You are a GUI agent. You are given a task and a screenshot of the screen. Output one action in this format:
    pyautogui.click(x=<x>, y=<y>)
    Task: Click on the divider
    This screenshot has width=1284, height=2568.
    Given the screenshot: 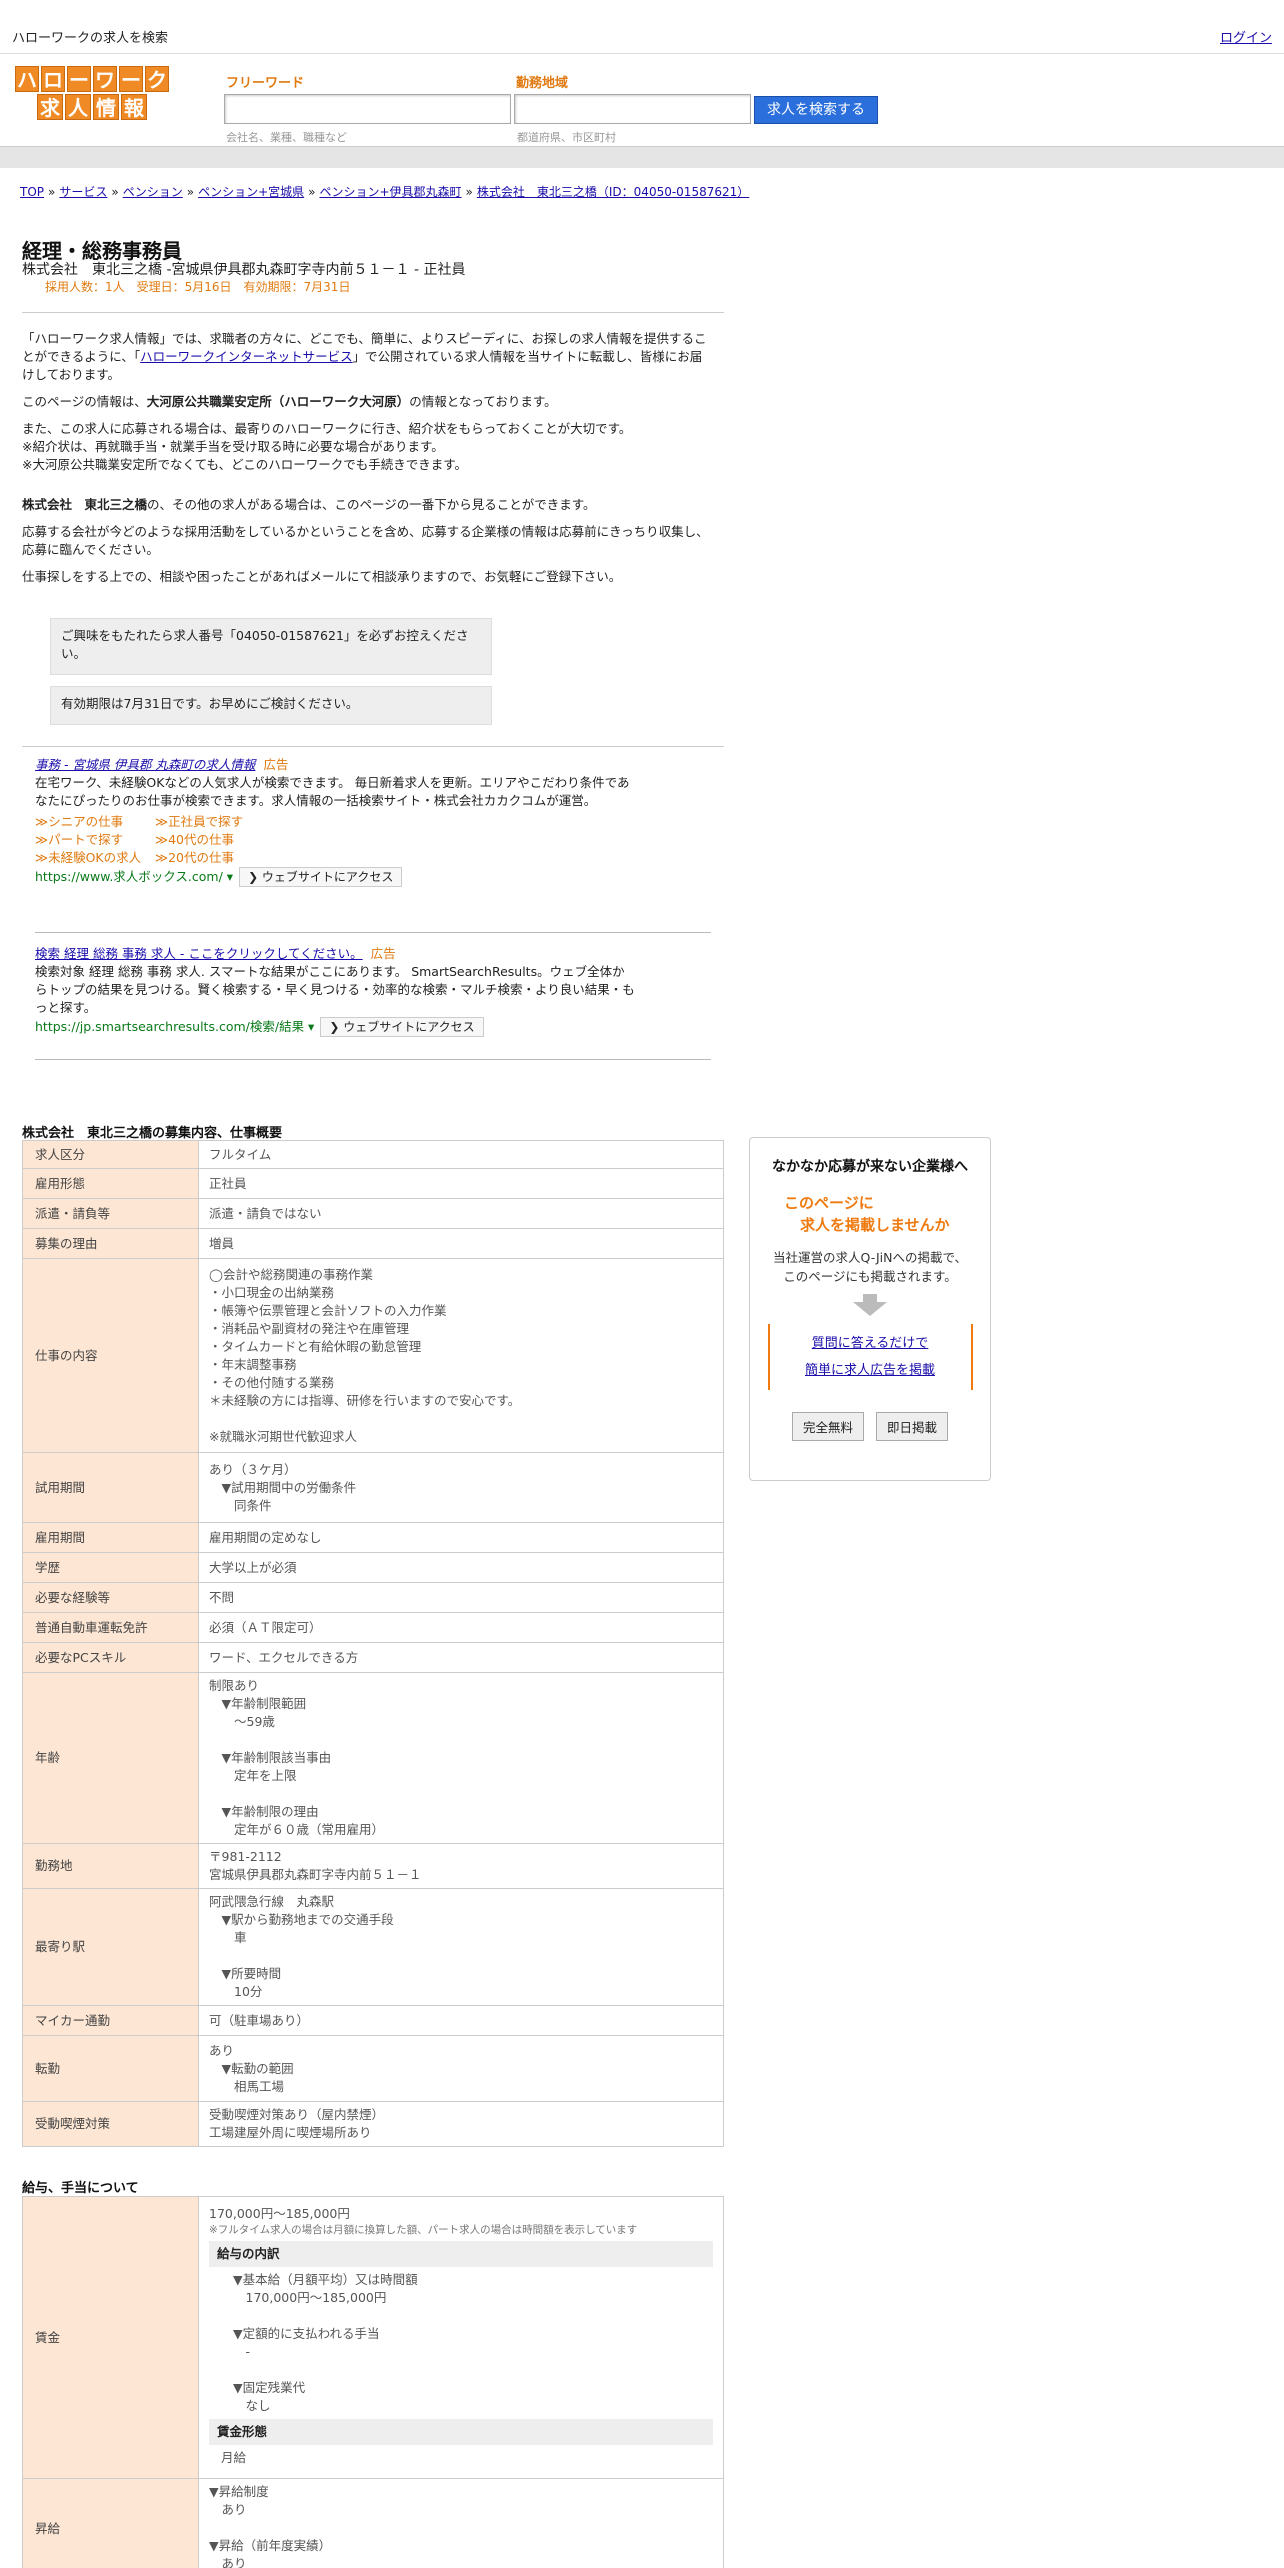 What is the action you would take?
    pyautogui.click(x=373, y=312)
    